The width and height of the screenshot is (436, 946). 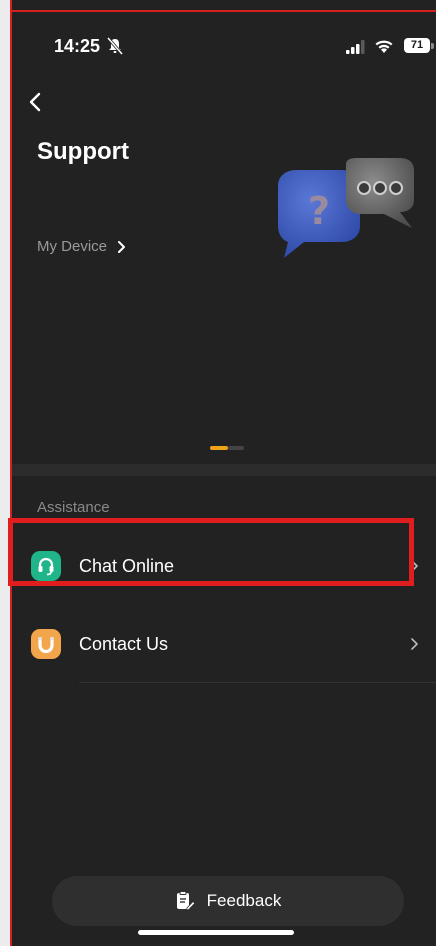 I want to click on wifi-icon, so click(x=384, y=46).